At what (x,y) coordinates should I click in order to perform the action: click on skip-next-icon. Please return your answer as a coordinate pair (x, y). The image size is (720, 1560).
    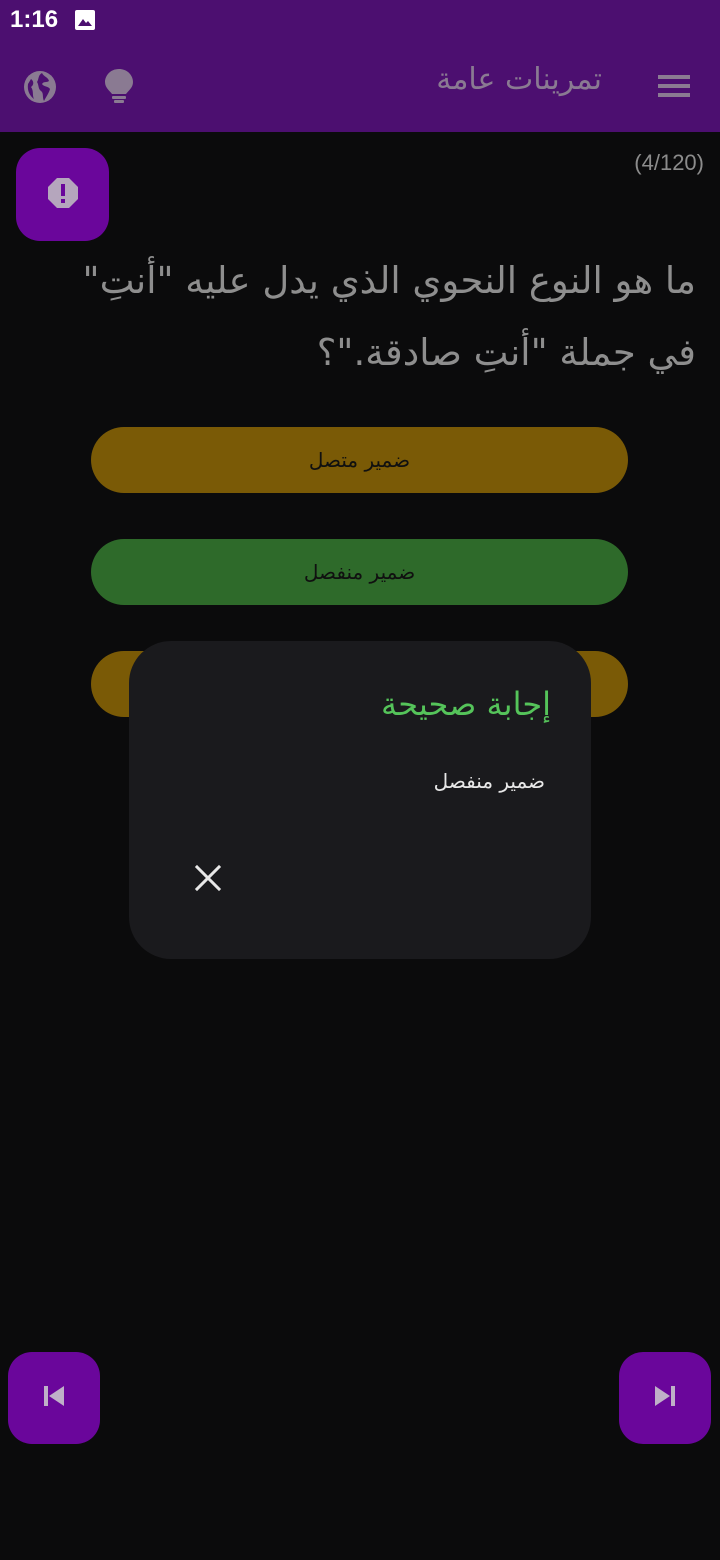
    Looking at the image, I should click on (665, 1398).